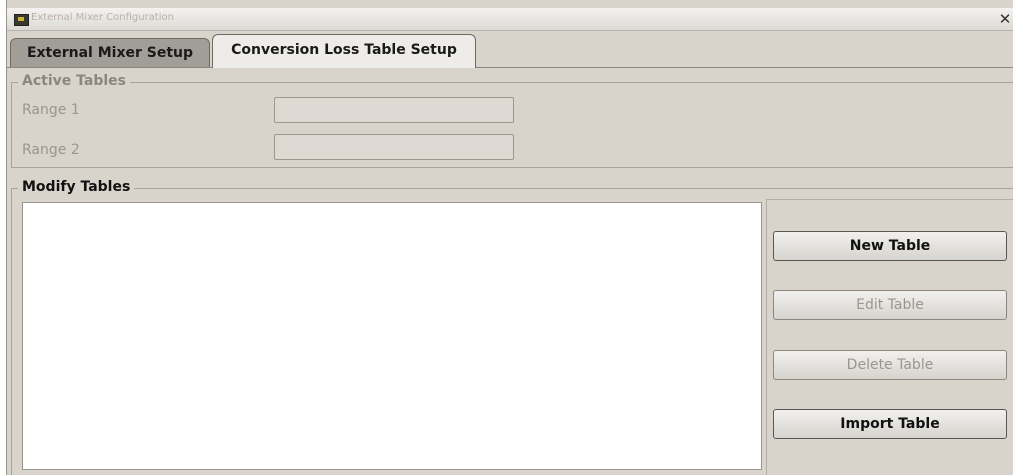  What do you see at coordinates (394, 110) in the screenshot?
I see `range-1-field` at bounding box center [394, 110].